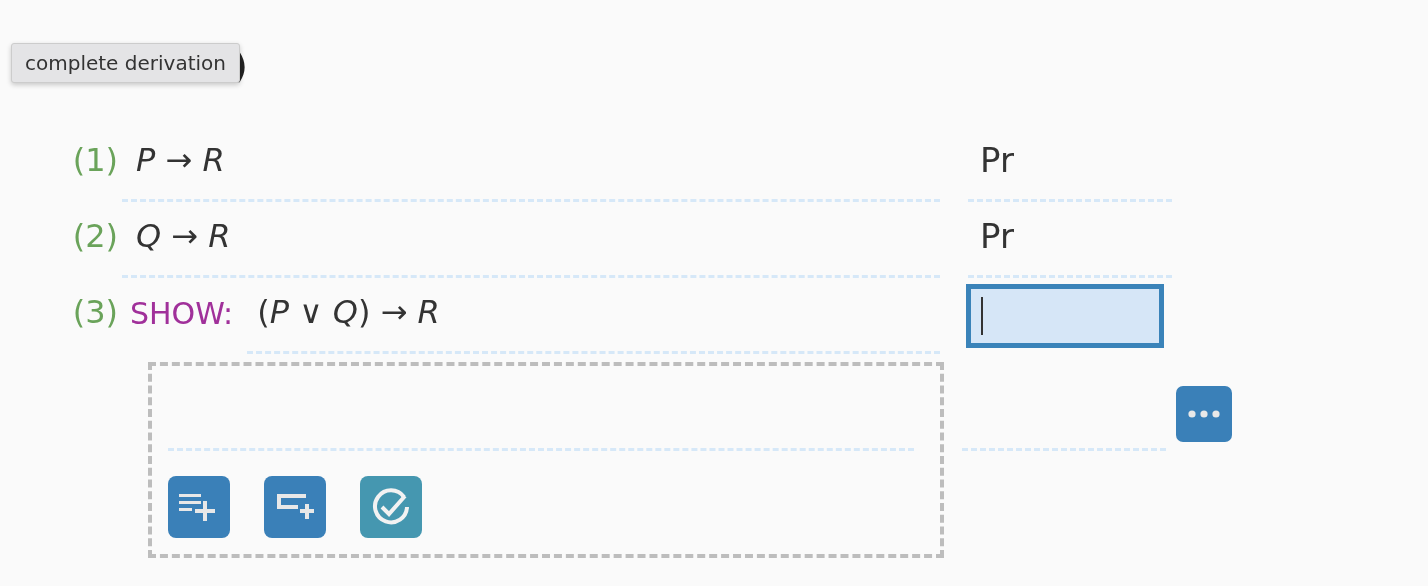 This screenshot has height=586, width=1428. I want to click on tooltip: complete derivation, so click(125, 63).